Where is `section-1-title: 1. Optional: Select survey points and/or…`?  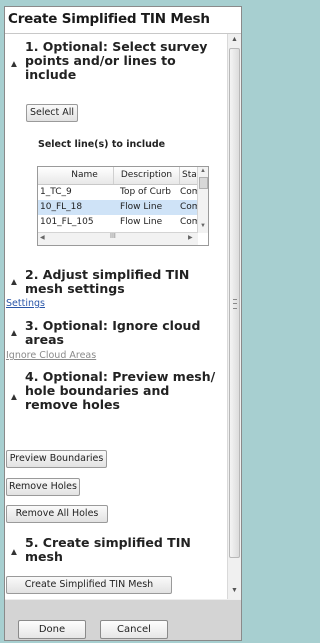 section-1-title: 1. Optional: Select survey points and/or… is located at coordinates (116, 61).